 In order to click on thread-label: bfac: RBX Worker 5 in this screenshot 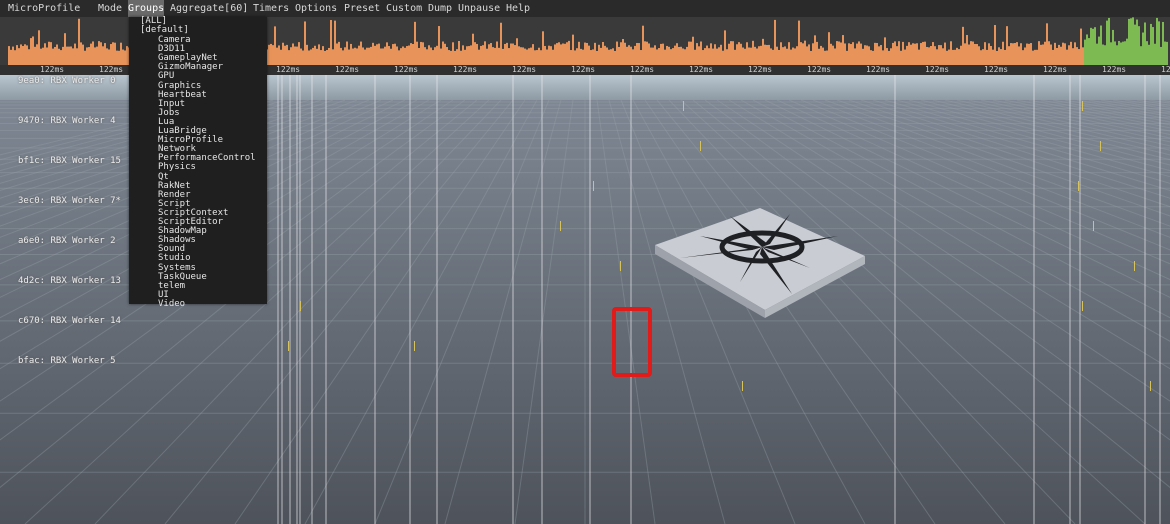, I will do `click(67, 361)`.